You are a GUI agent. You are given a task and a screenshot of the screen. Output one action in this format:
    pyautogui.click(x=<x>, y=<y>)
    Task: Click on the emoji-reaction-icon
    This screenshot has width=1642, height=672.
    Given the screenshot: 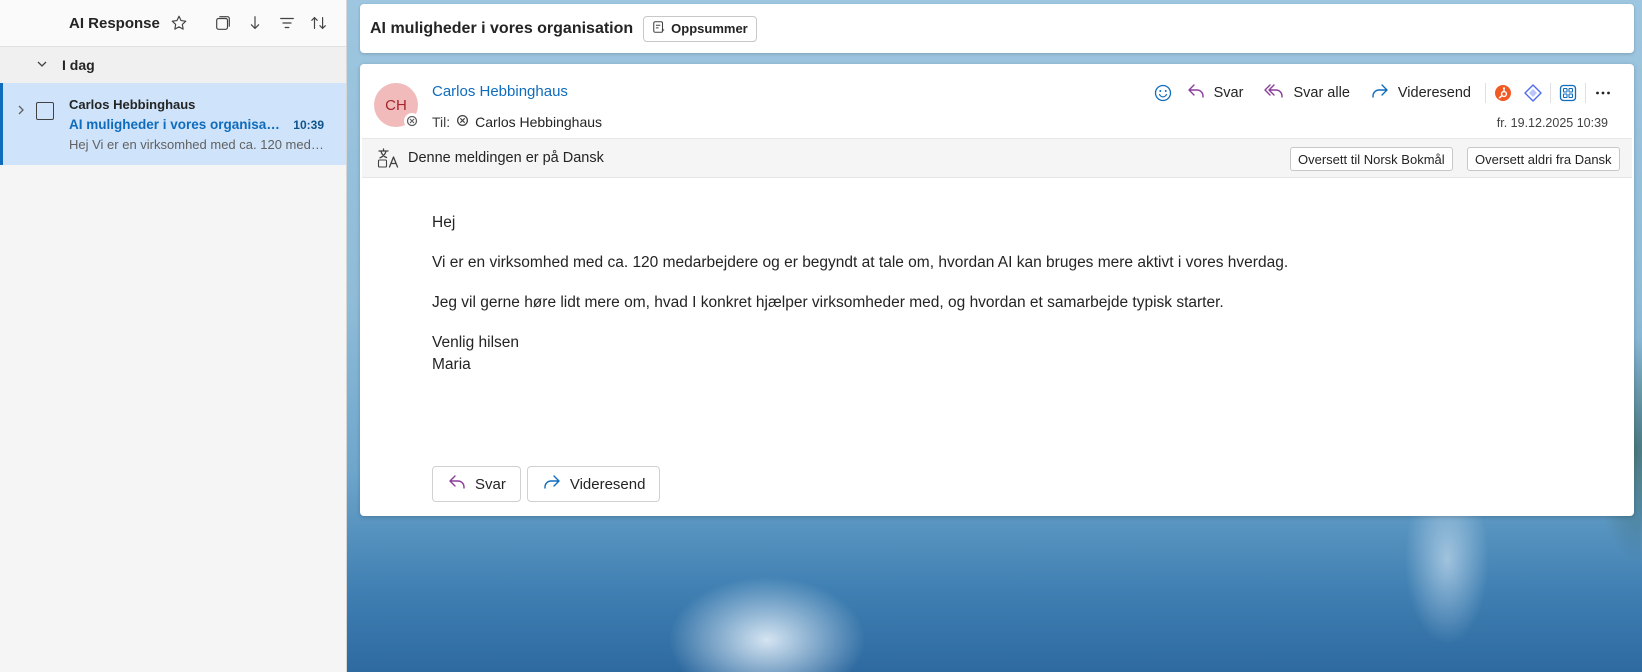 What is the action you would take?
    pyautogui.click(x=1163, y=93)
    